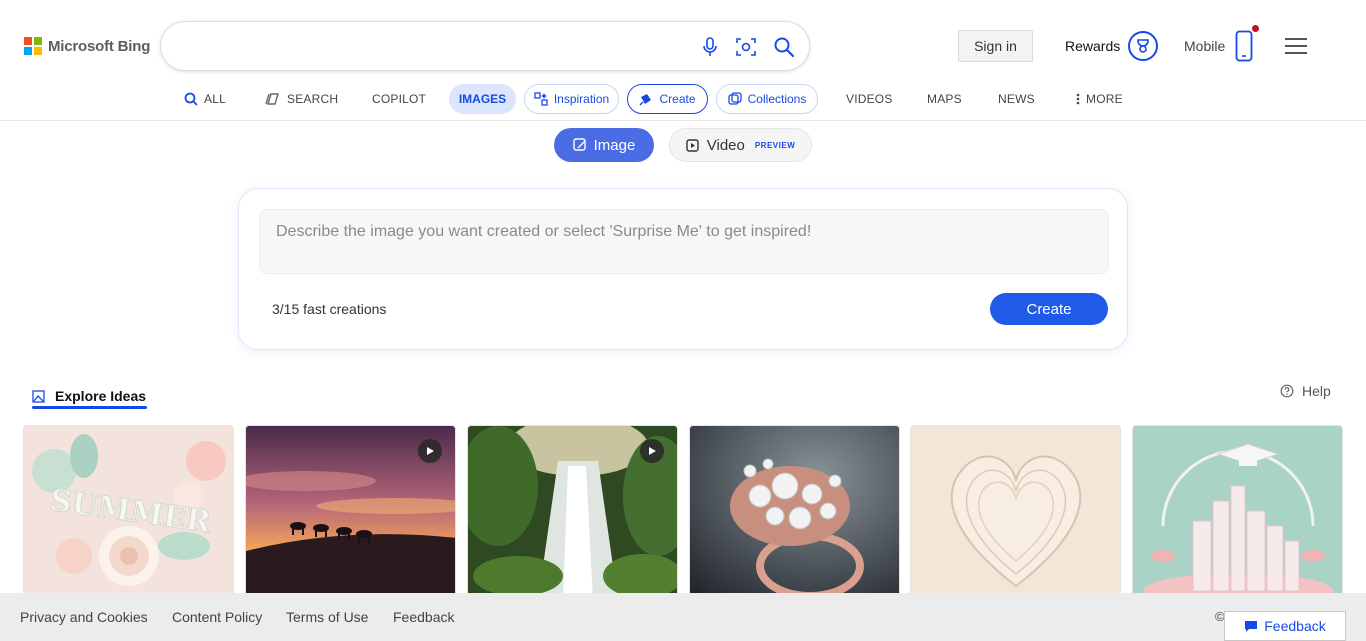  Describe the element at coordinates (33, 46) in the screenshot. I see `microsoft-logo-icon` at that location.